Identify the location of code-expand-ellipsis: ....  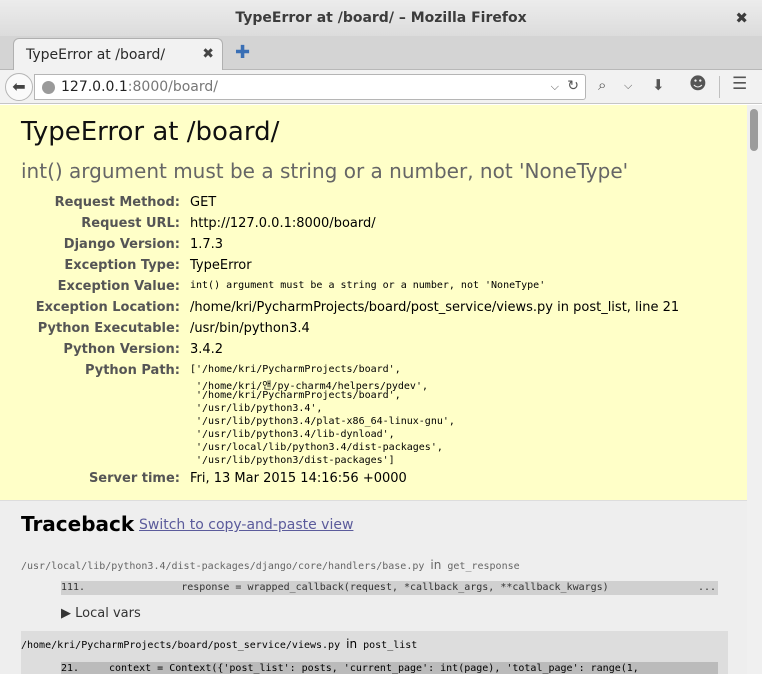
(707, 587).